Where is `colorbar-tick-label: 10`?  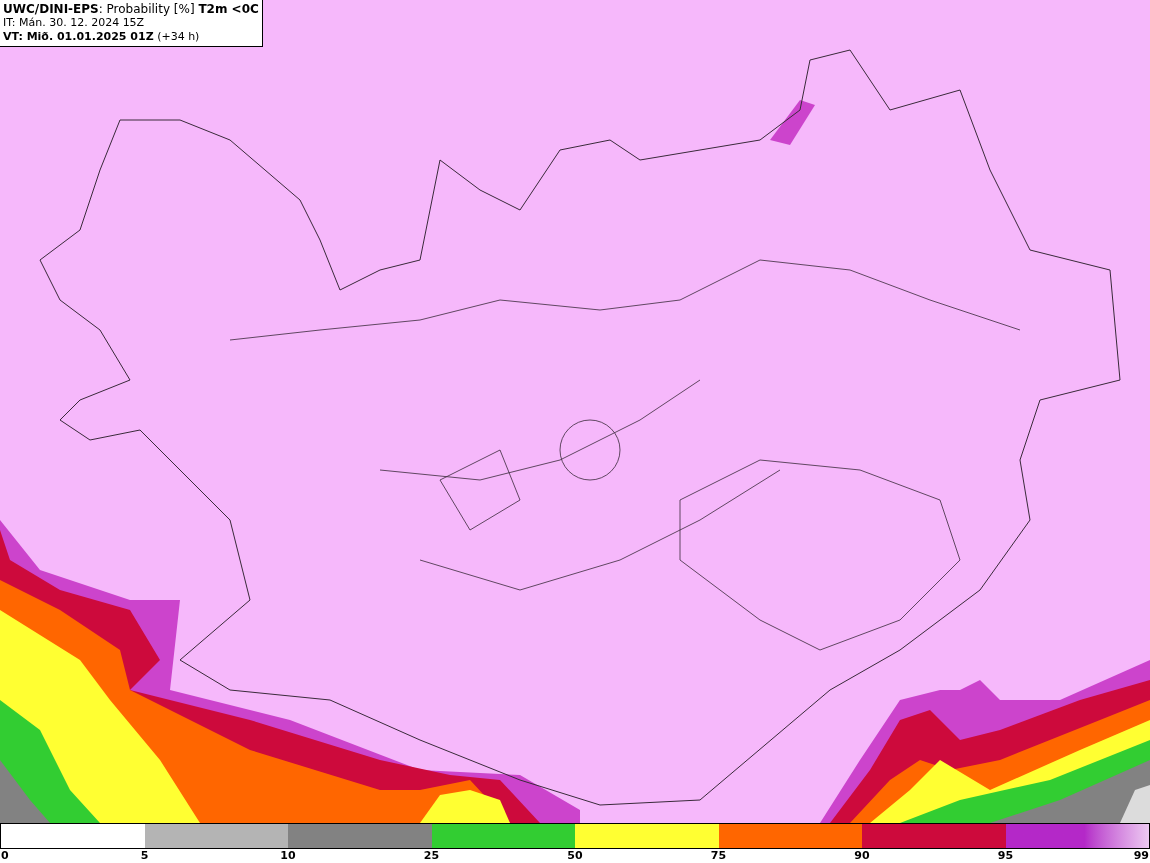
colorbar-tick-label: 10 is located at coordinates (288, 856).